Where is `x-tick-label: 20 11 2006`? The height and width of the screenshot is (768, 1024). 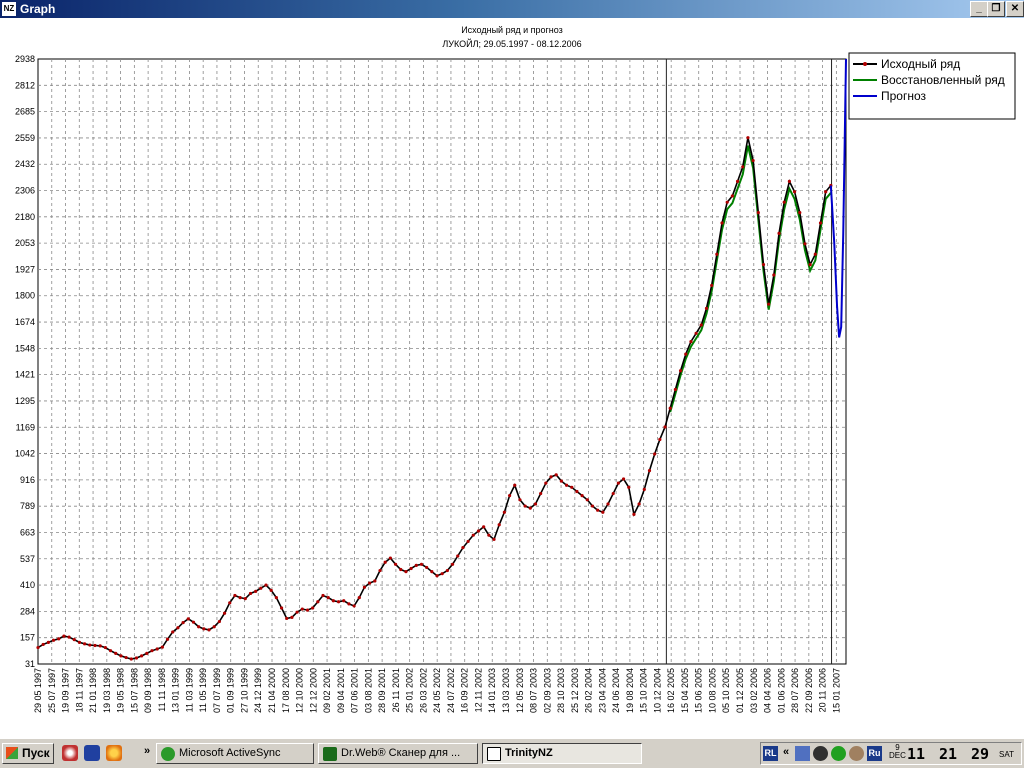 x-tick-label: 20 11 2006 is located at coordinates (823, 690).